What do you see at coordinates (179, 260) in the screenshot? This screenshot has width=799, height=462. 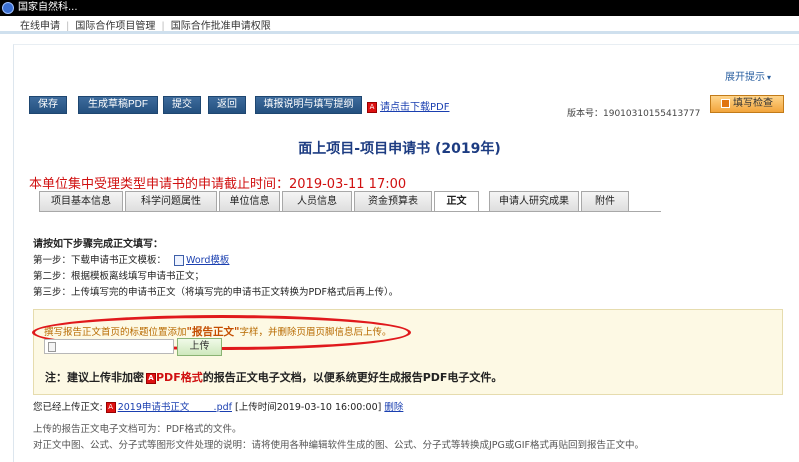 I see `word-doc-icon` at bounding box center [179, 260].